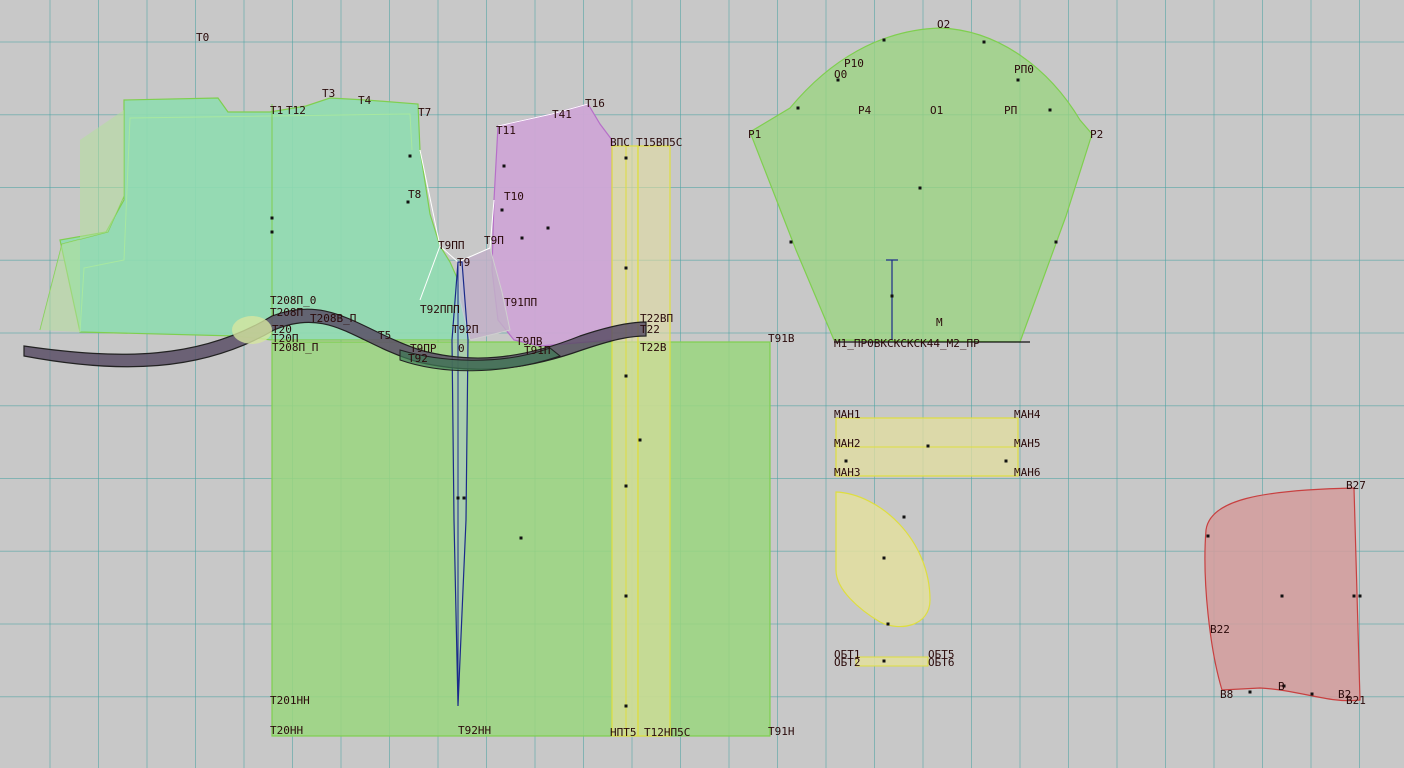  Describe the element at coordinates (847, 472) in the screenshot. I see `label-man3: МАН3` at that location.